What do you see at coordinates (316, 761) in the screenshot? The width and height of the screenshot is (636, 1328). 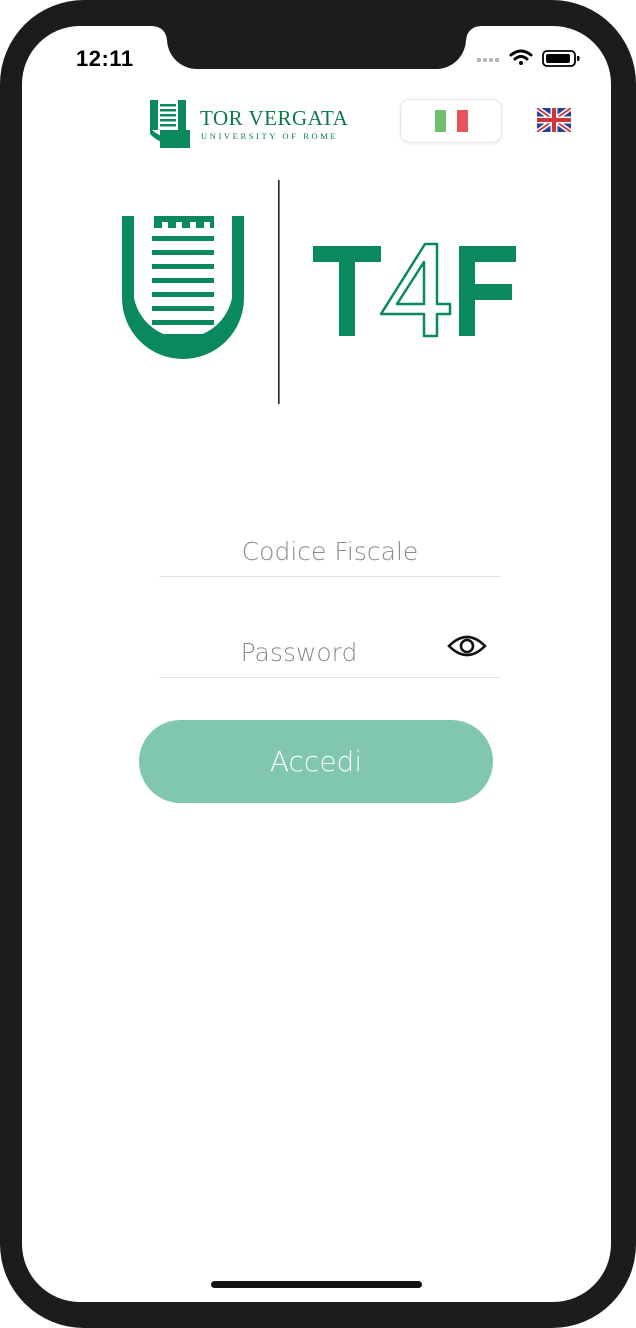 I see `accedi-button: Accedi` at bounding box center [316, 761].